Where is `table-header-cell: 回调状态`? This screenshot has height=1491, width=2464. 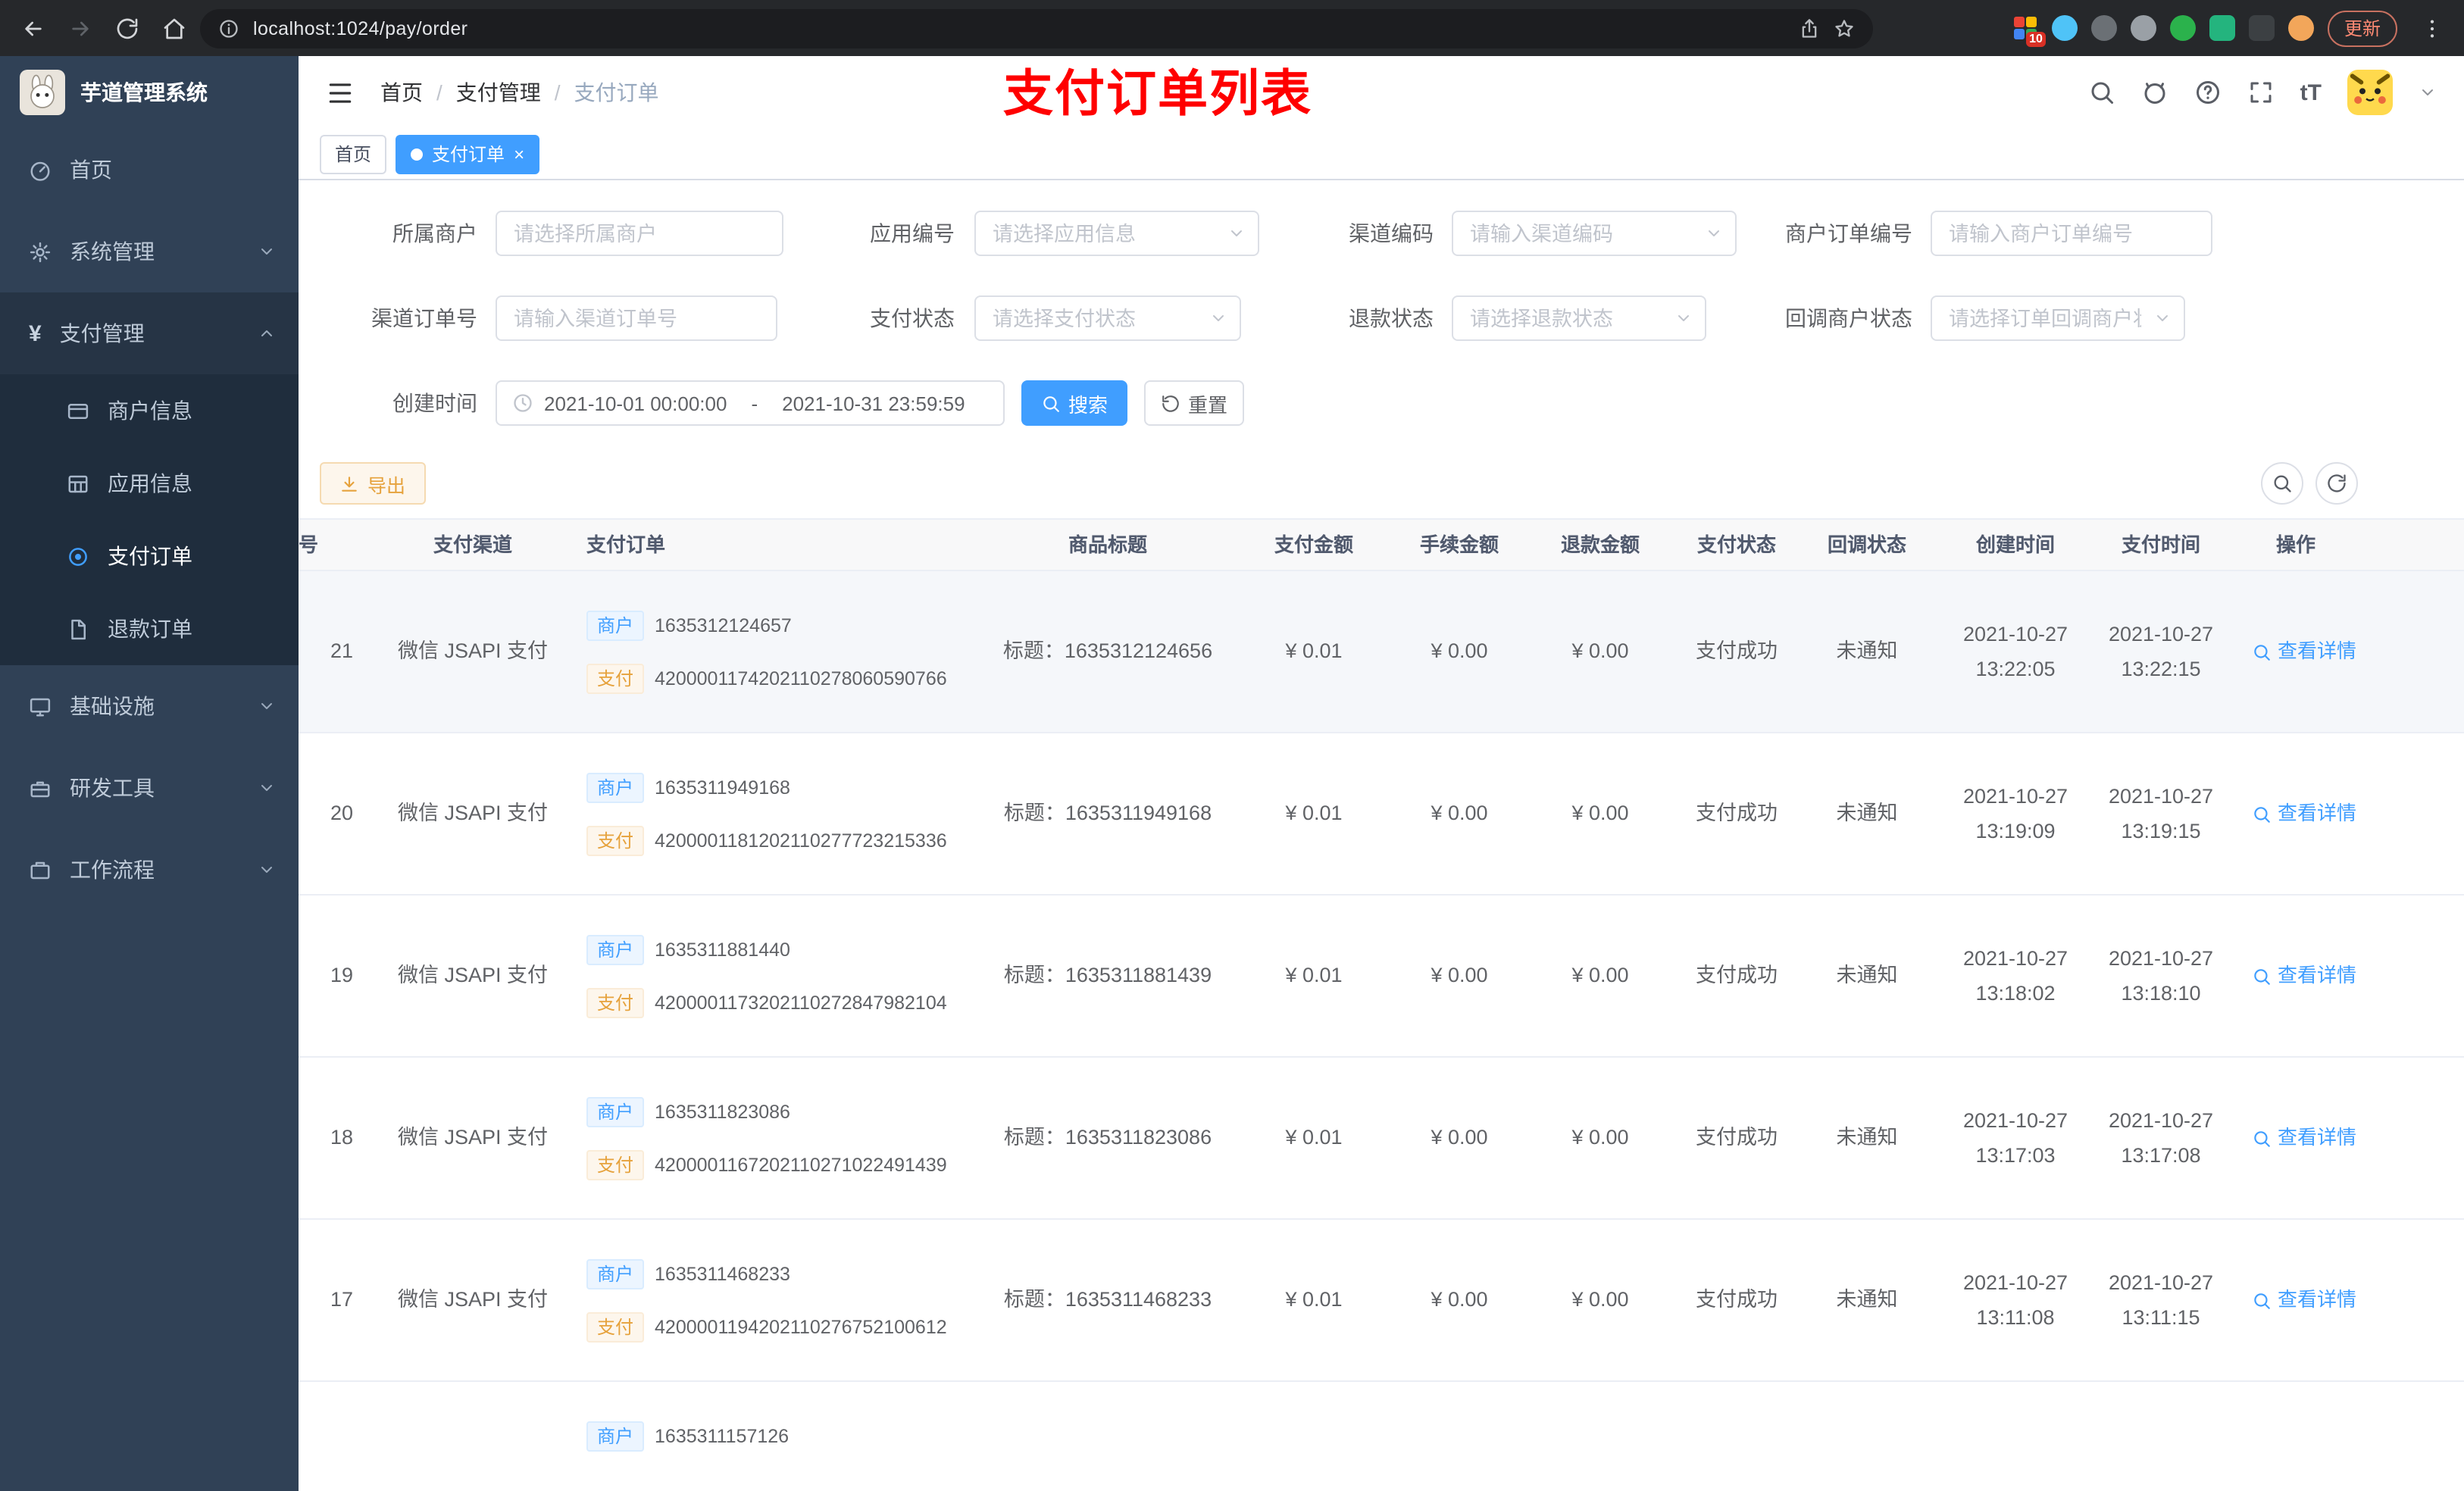 table-header-cell: 回调状态 is located at coordinates (1866, 544).